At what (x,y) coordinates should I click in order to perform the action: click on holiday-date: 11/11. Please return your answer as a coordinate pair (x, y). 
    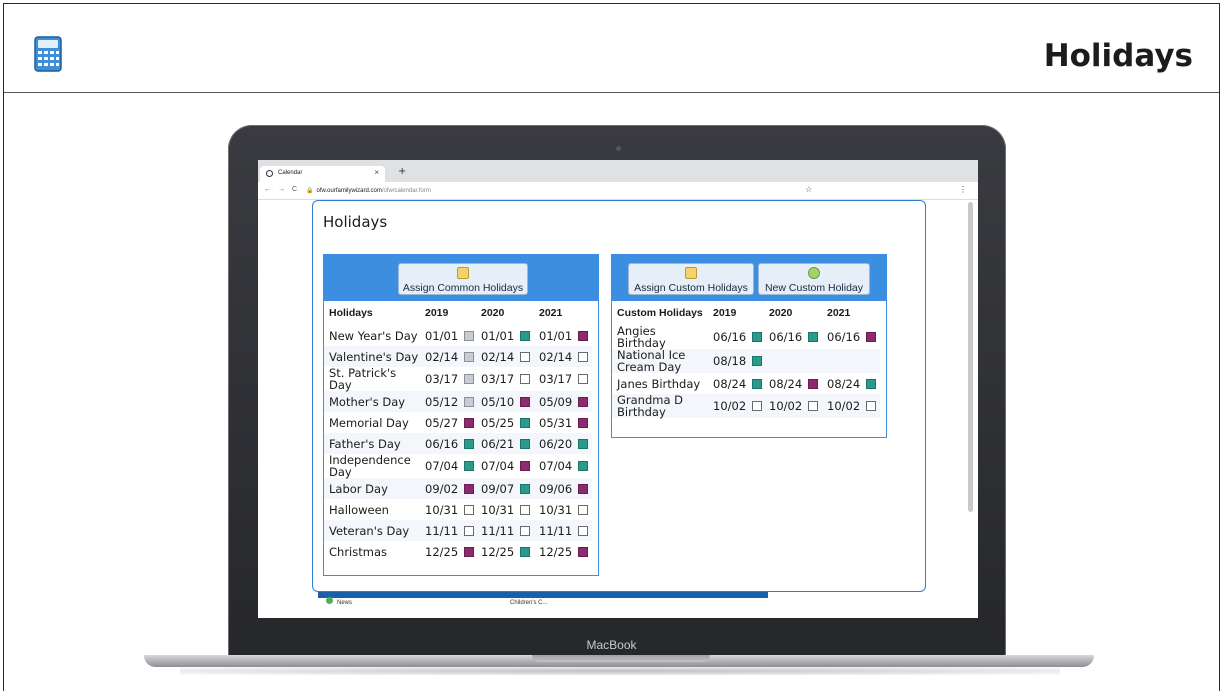
    Looking at the image, I should click on (556, 530).